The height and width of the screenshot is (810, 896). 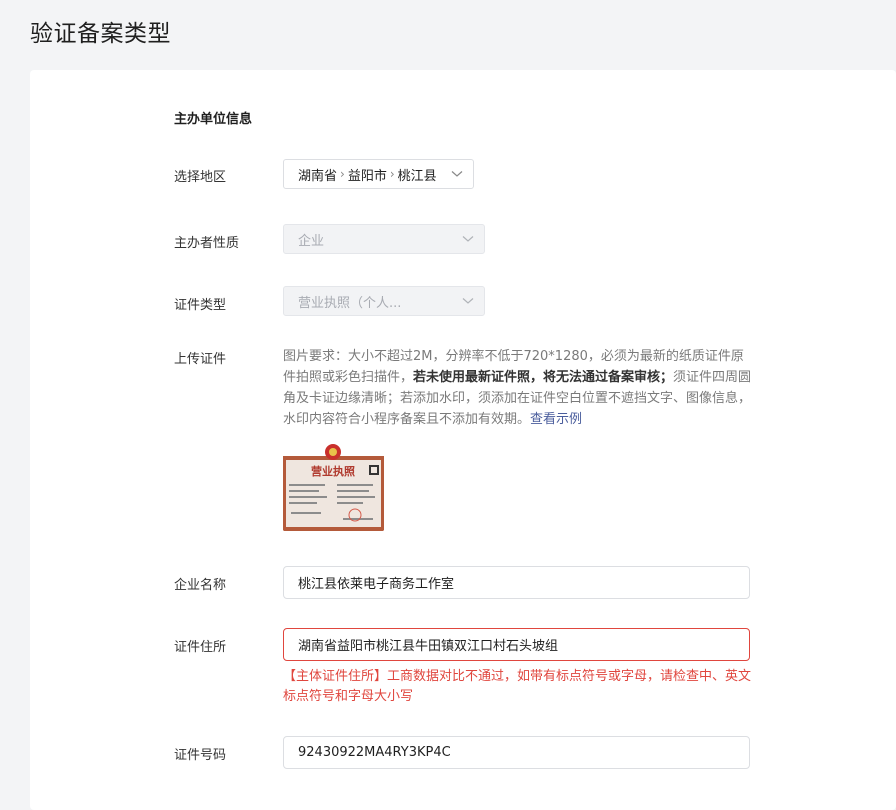 What do you see at coordinates (100, 34) in the screenshot?
I see `page-title: 验证备案类型` at bounding box center [100, 34].